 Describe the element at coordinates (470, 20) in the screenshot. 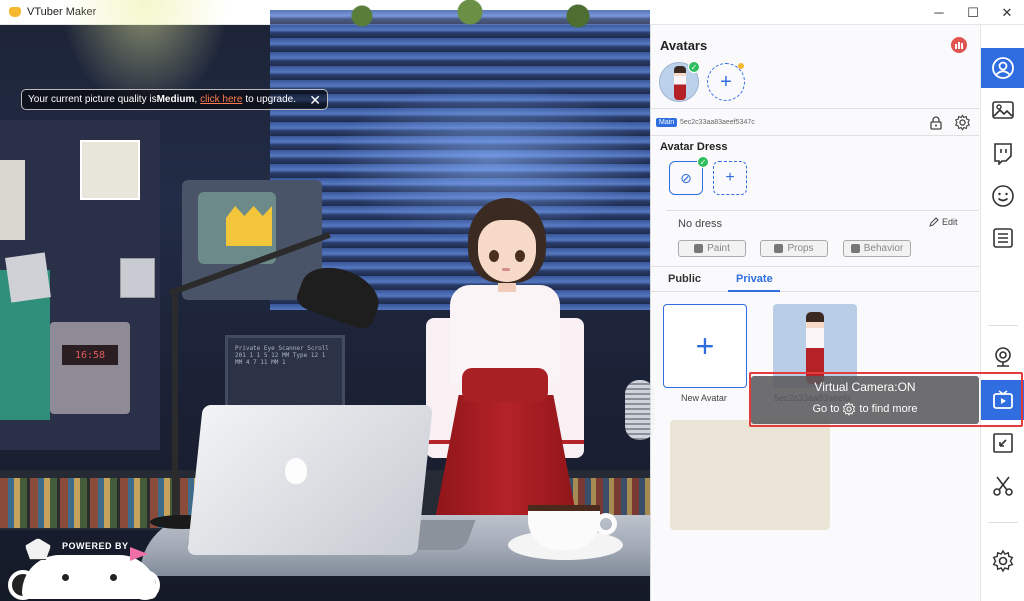

I see `hanging-plant` at that location.